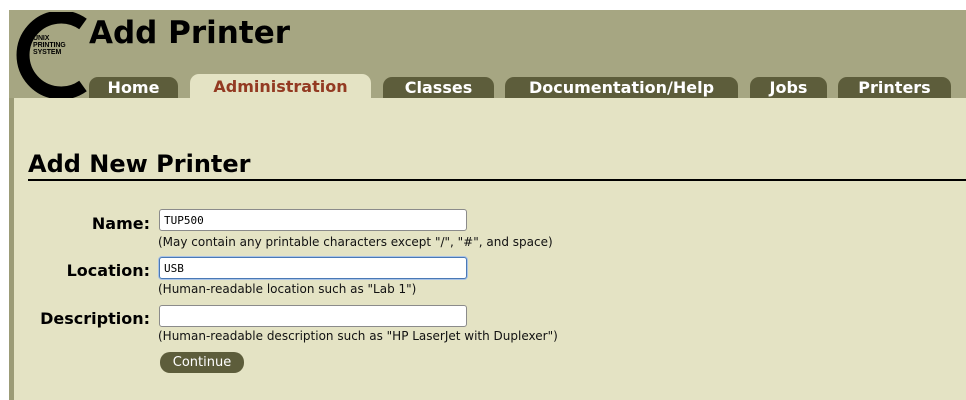 Image resolution: width=966 pixels, height=400 pixels. I want to click on section-heading: Add New Printer, so click(139, 164).